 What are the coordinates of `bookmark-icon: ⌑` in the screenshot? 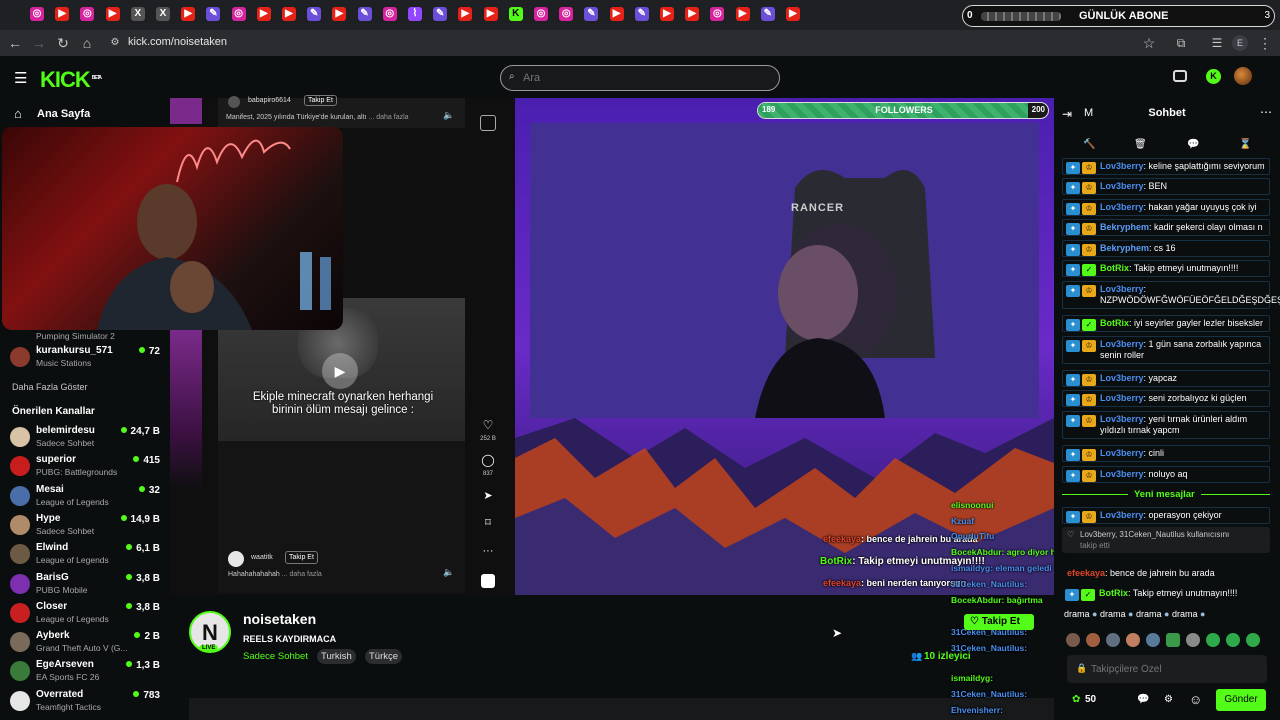 It's located at (488, 522).